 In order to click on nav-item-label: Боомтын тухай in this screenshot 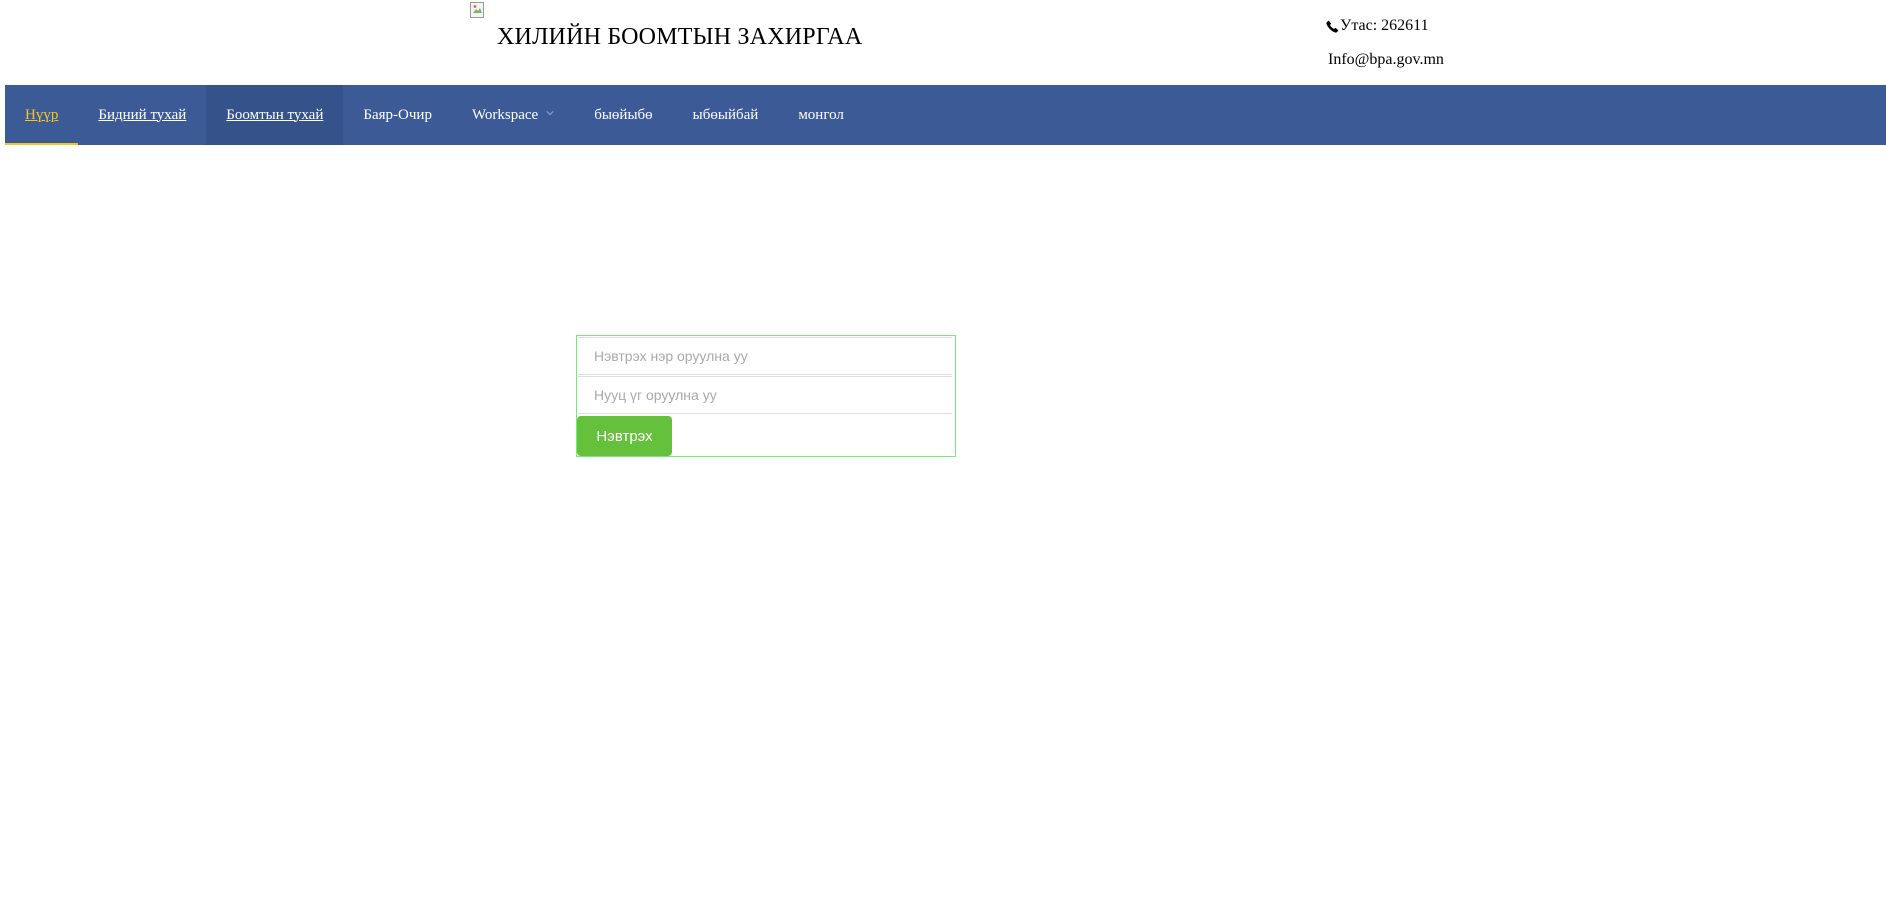, I will do `click(275, 114)`.